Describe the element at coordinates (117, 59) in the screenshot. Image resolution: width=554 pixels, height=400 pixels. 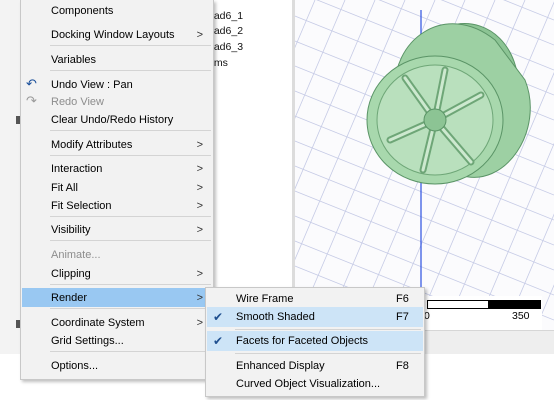
I see `menu-item-variables: Variables` at that location.